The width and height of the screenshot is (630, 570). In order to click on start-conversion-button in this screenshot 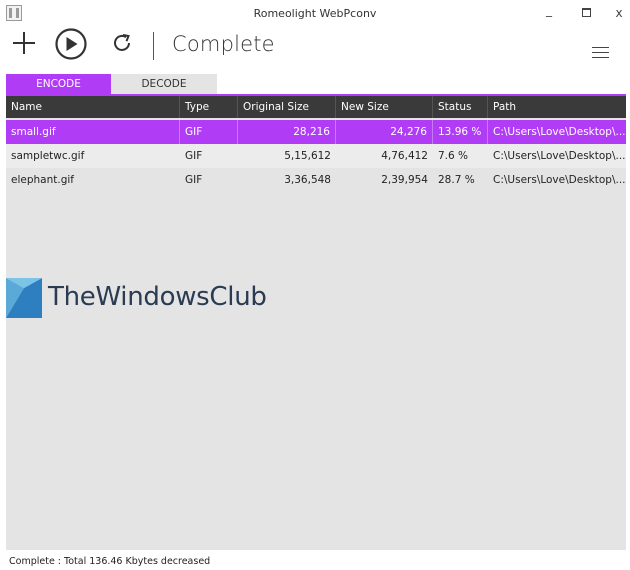, I will do `click(71, 44)`.